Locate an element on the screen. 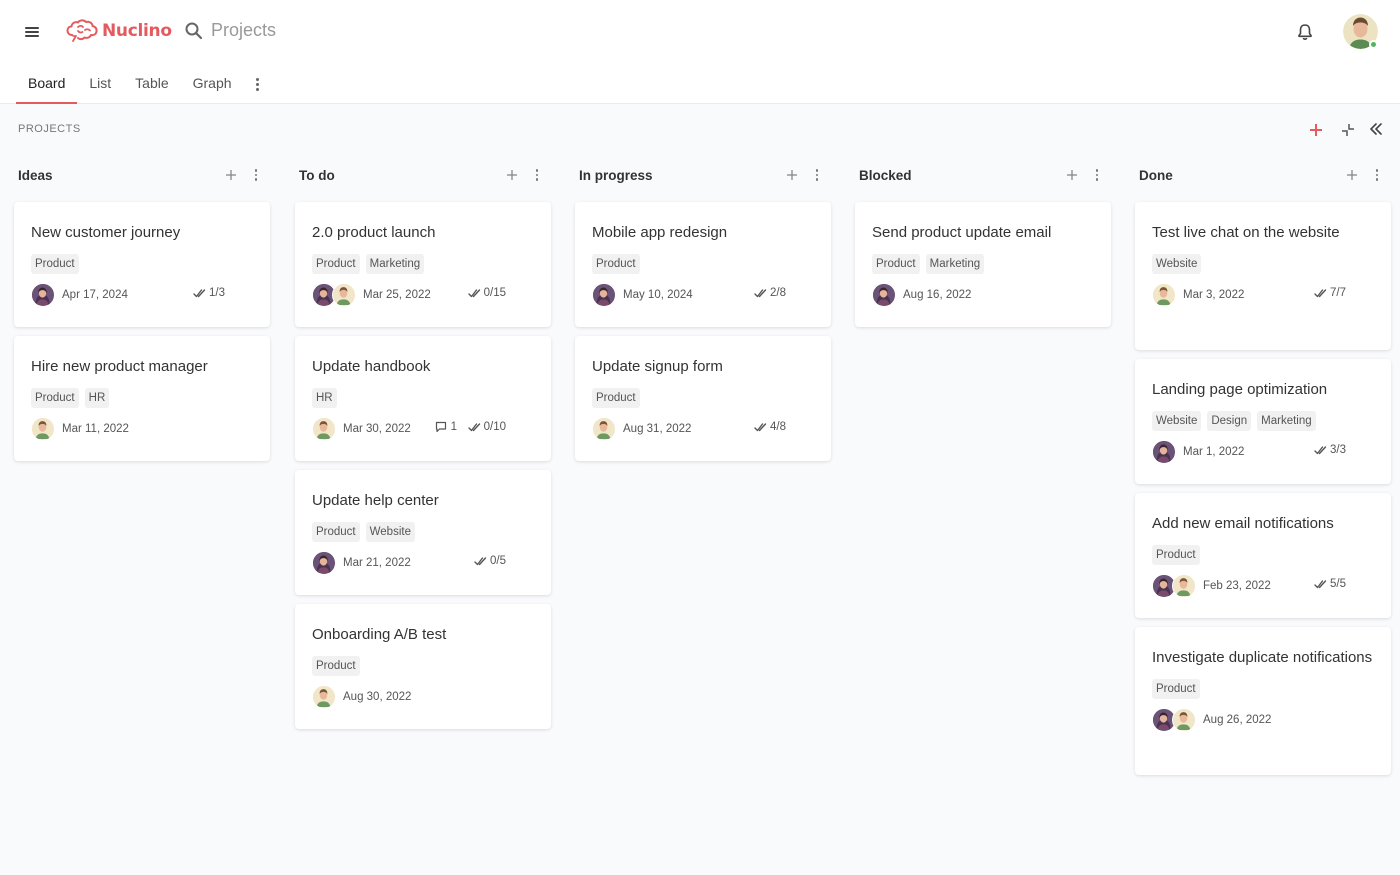 This screenshot has height=875, width=1400. column-name: Blocked is located at coordinates (885, 175).